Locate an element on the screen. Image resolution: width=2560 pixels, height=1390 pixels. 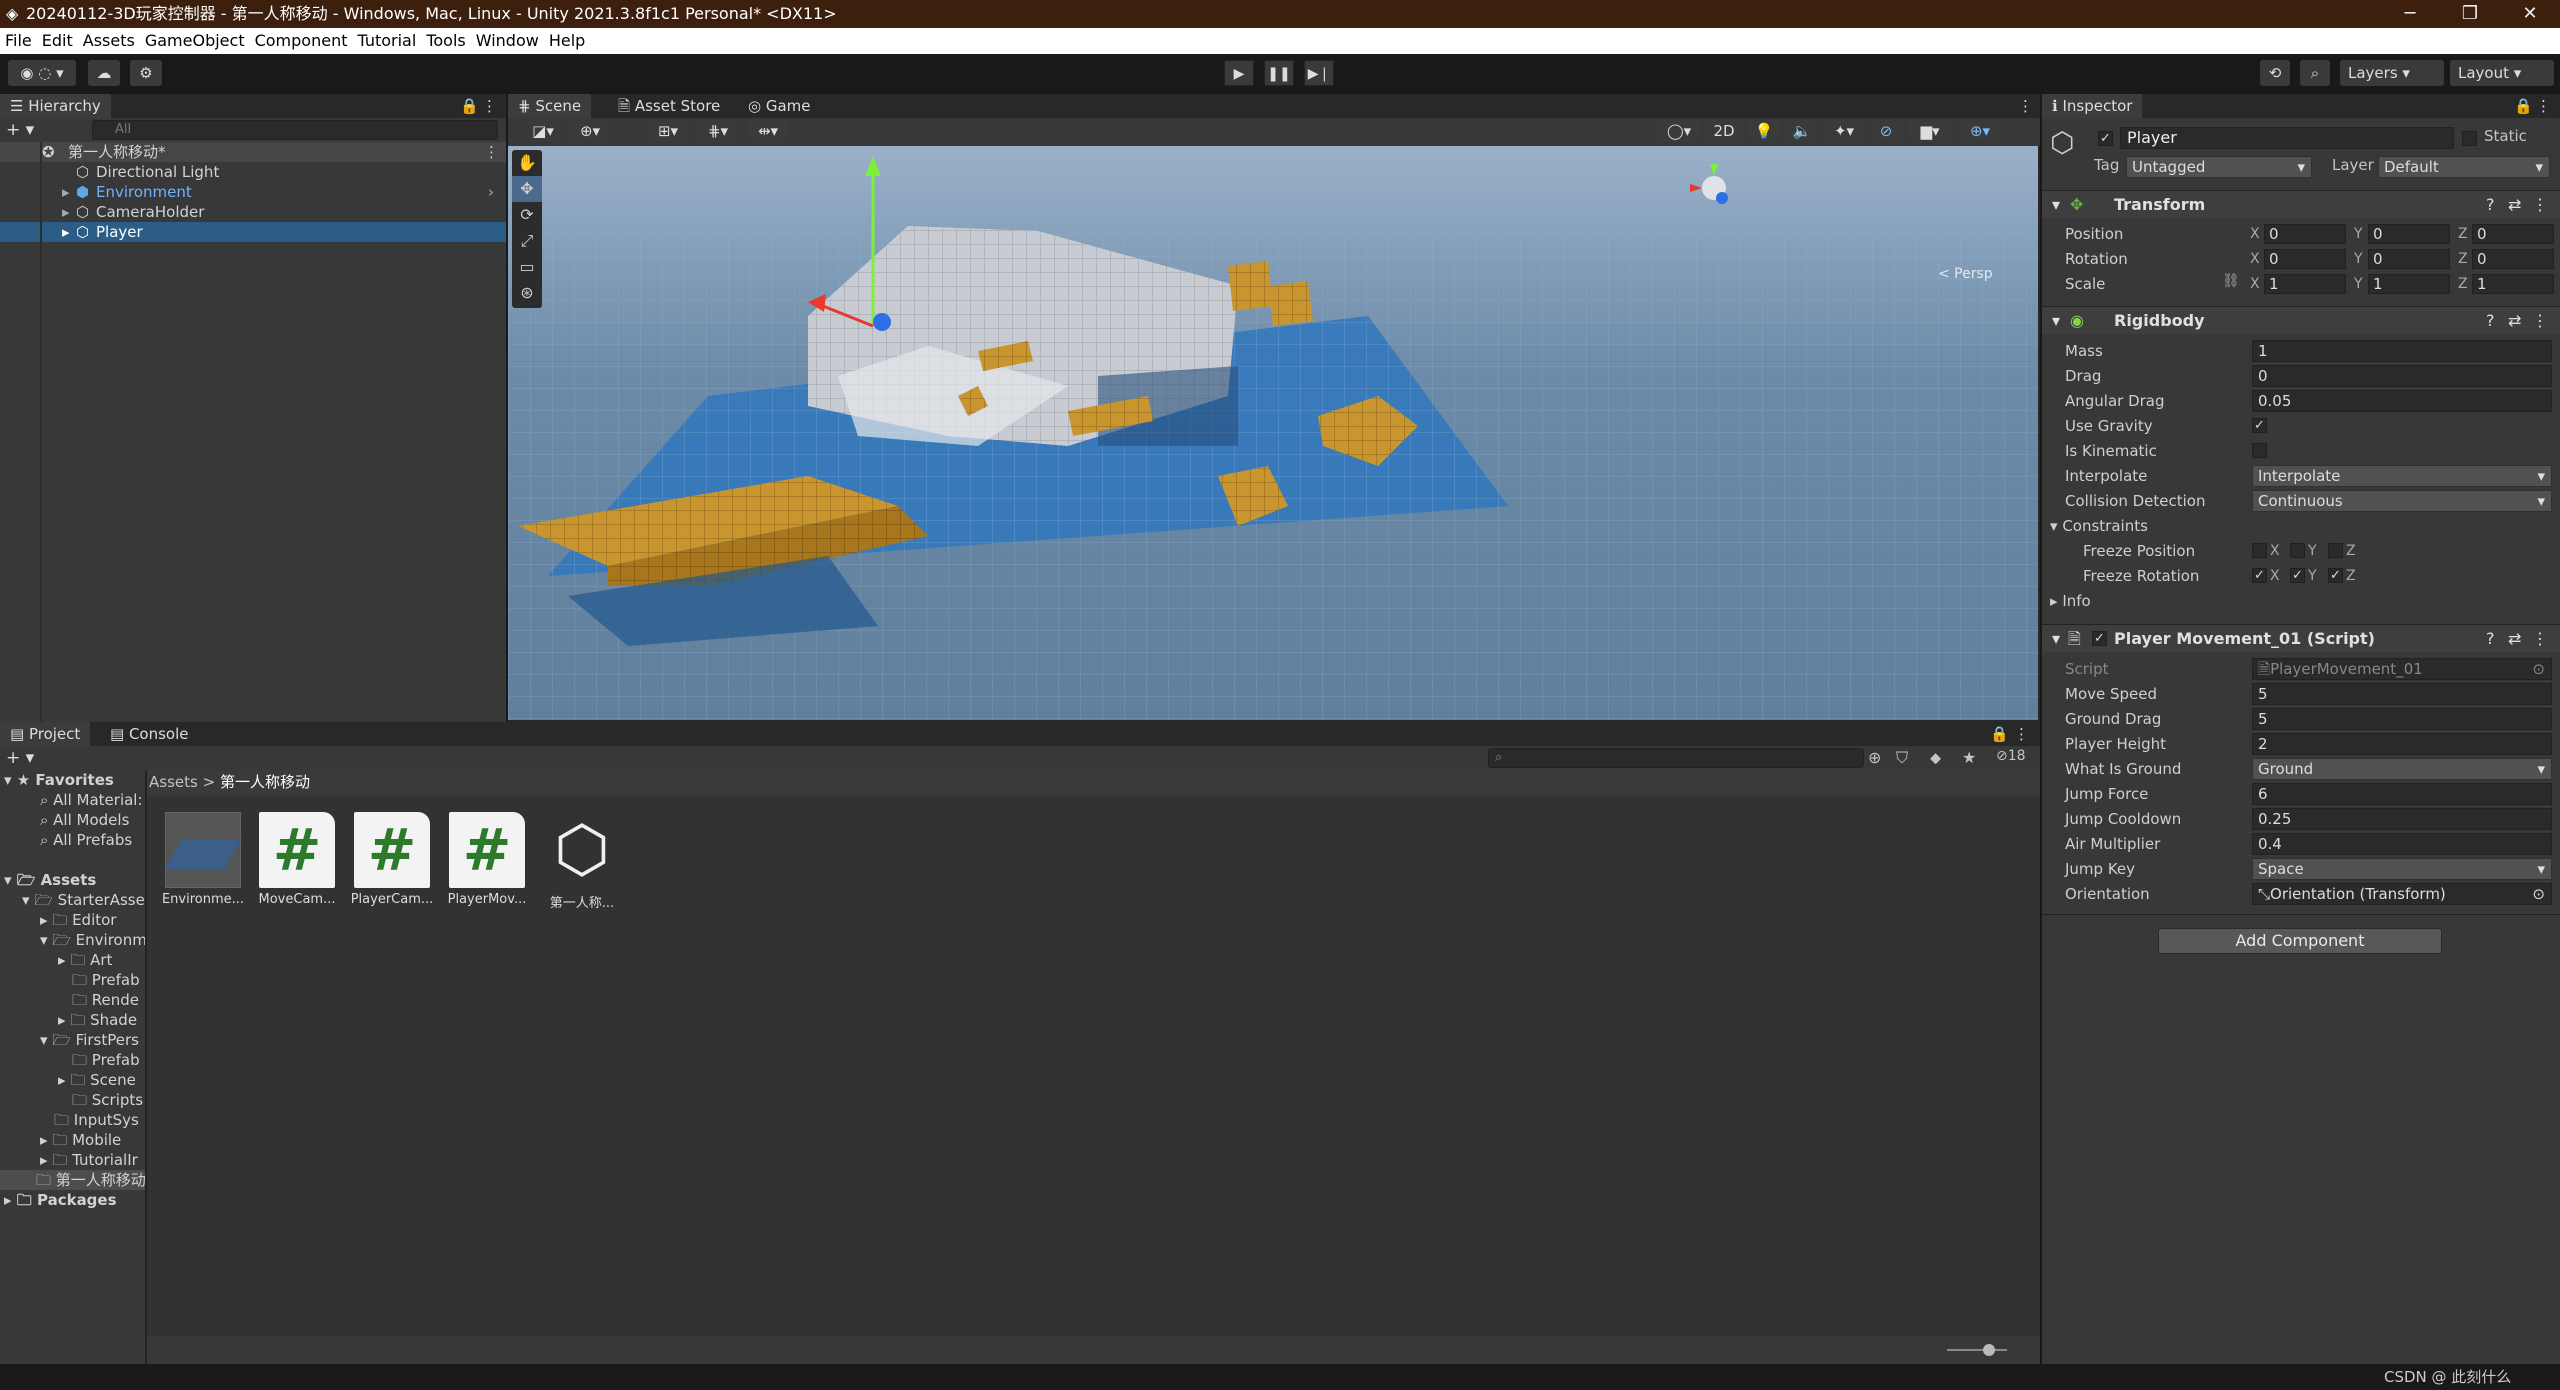
freeze-pos-z-checkbox is located at coordinates (2335, 550).